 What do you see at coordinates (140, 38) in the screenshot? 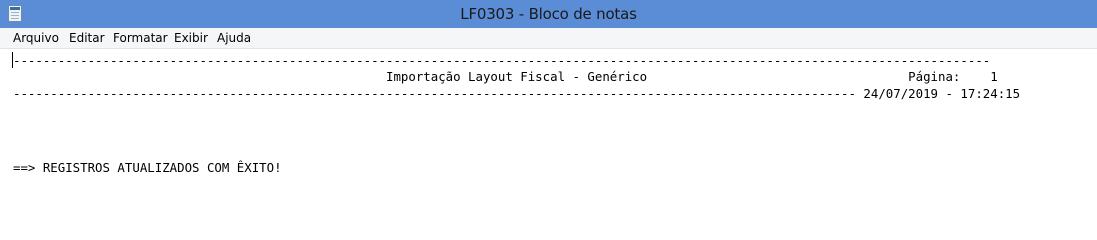
I see `menu-formatar: Formatar` at bounding box center [140, 38].